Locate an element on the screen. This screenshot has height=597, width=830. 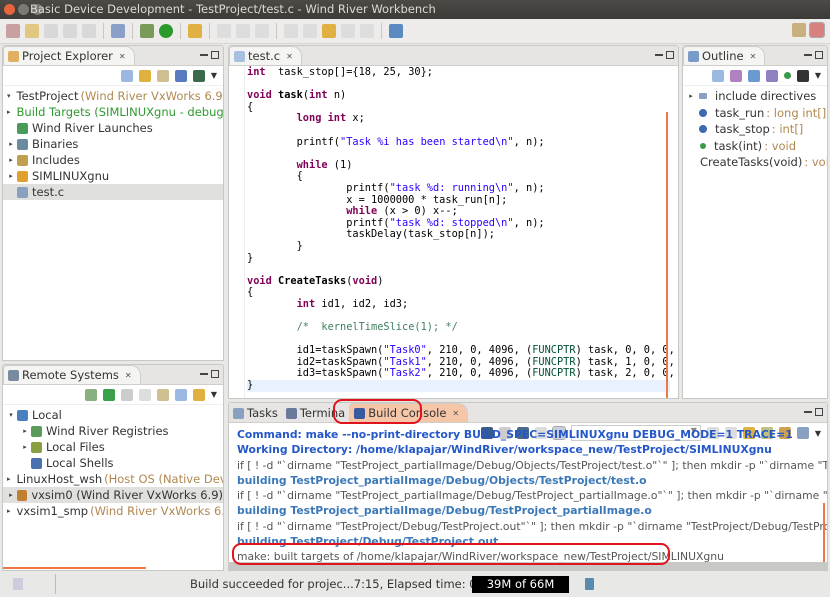
tree-item: ▸ Wind River Registries is located at coordinates (113, 431).